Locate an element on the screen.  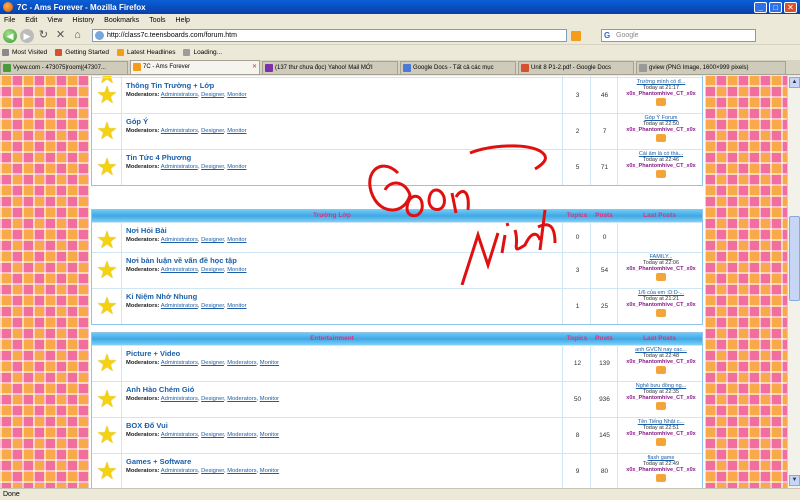
forum-name-link: Góp Ý is located at coordinates (137, 121).